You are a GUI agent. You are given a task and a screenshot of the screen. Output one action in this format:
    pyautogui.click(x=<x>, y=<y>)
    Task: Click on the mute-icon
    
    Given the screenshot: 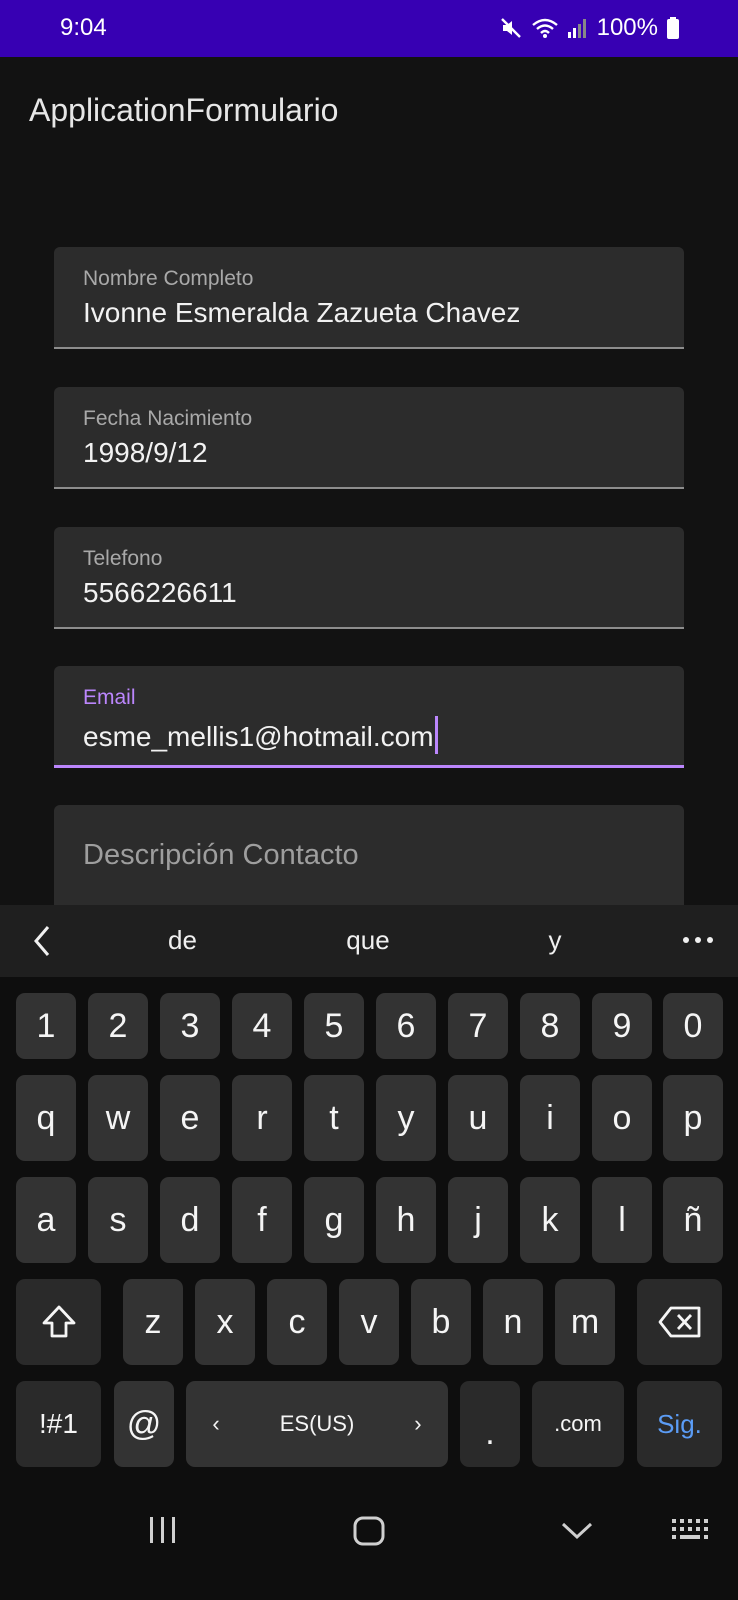 What is the action you would take?
    pyautogui.click(x=510, y=28)
    